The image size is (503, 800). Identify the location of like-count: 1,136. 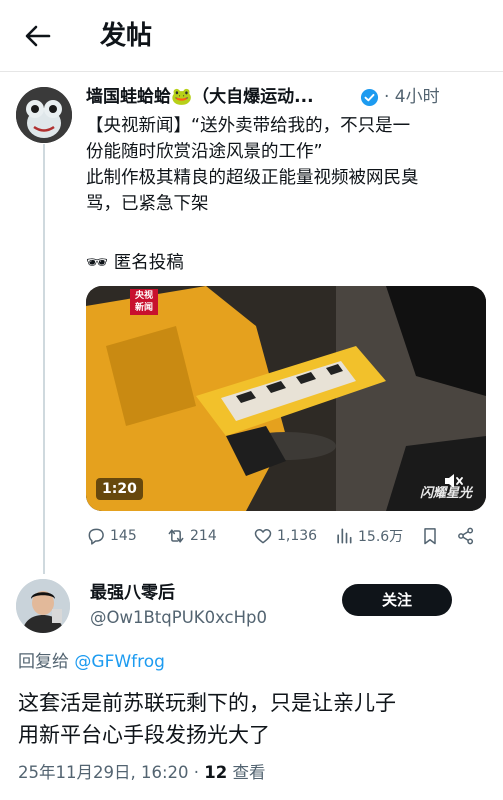
(297, 536).